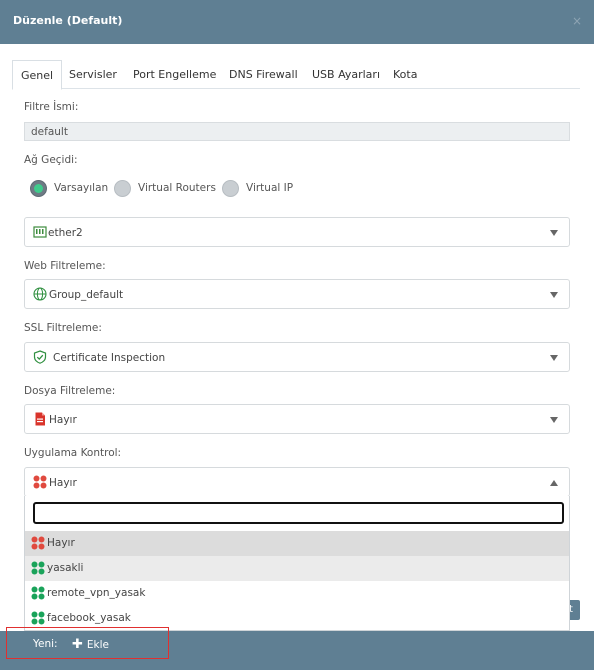 The image size is (594, 670). What do you see at coordinates (297, 568) in the screenshot?
I see `dropdown-option-yasakli: yasakli` at bounding box center [297, 568].